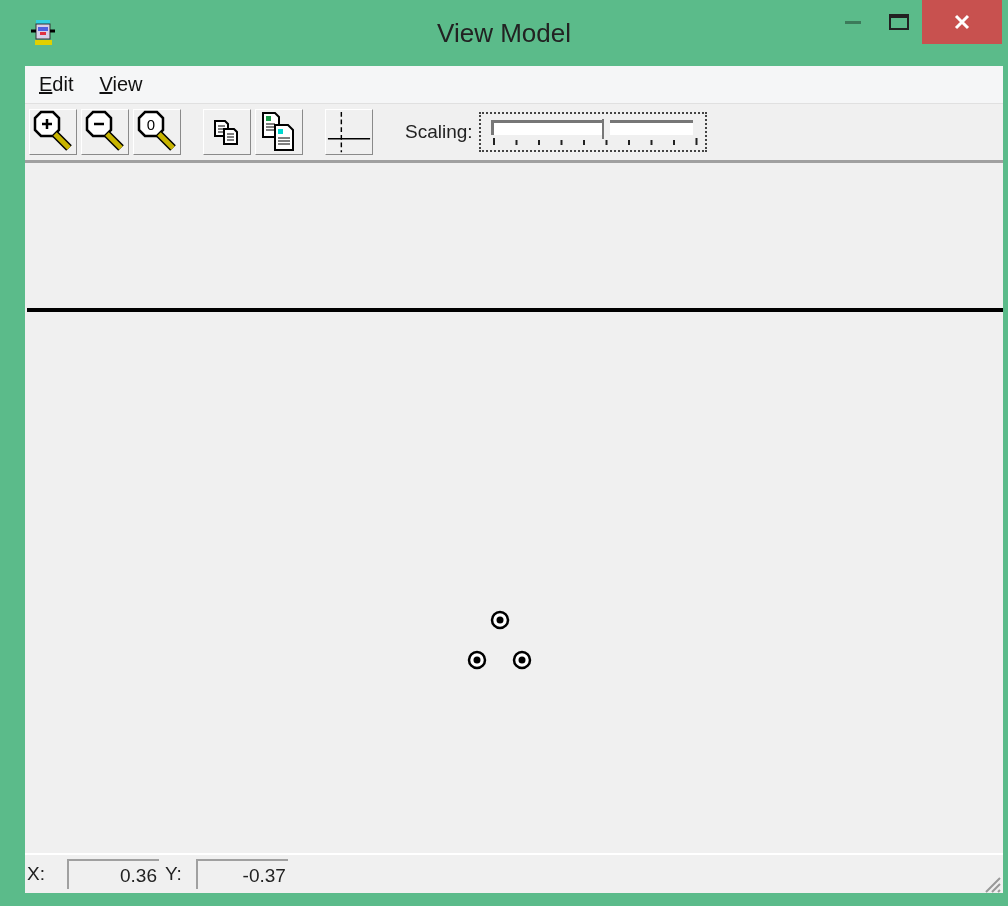 The width and height of the screenshot is (1008, 906). Describe the element at coordinates (962, 22) in the screenshot. I see `close-icon` at that location.